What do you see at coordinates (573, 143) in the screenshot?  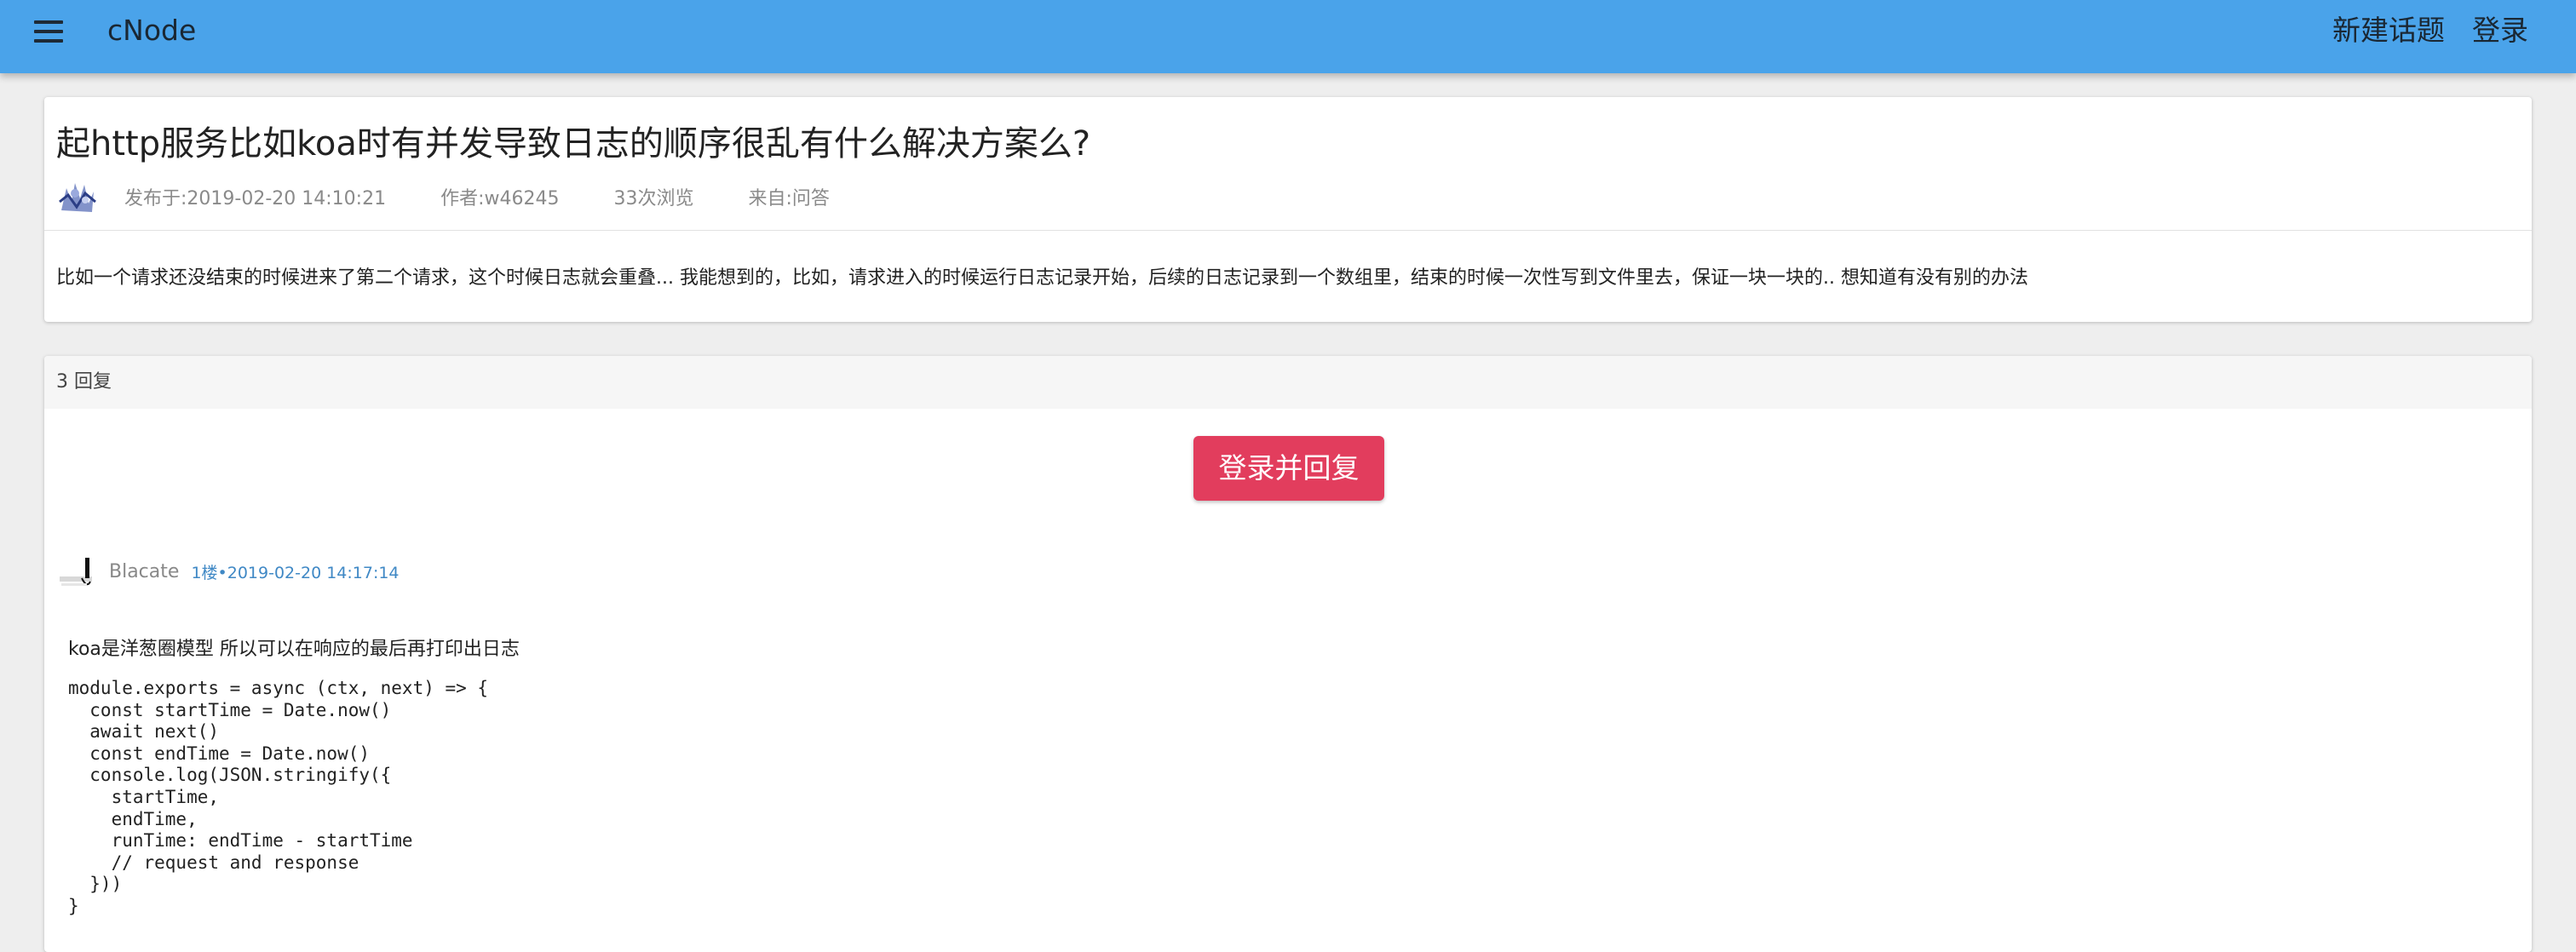 I see `topic-title: 起http服务比如koa时有并发导致日志的顺序很乱有什么解决方案么?` at bounding box center [573, 143].